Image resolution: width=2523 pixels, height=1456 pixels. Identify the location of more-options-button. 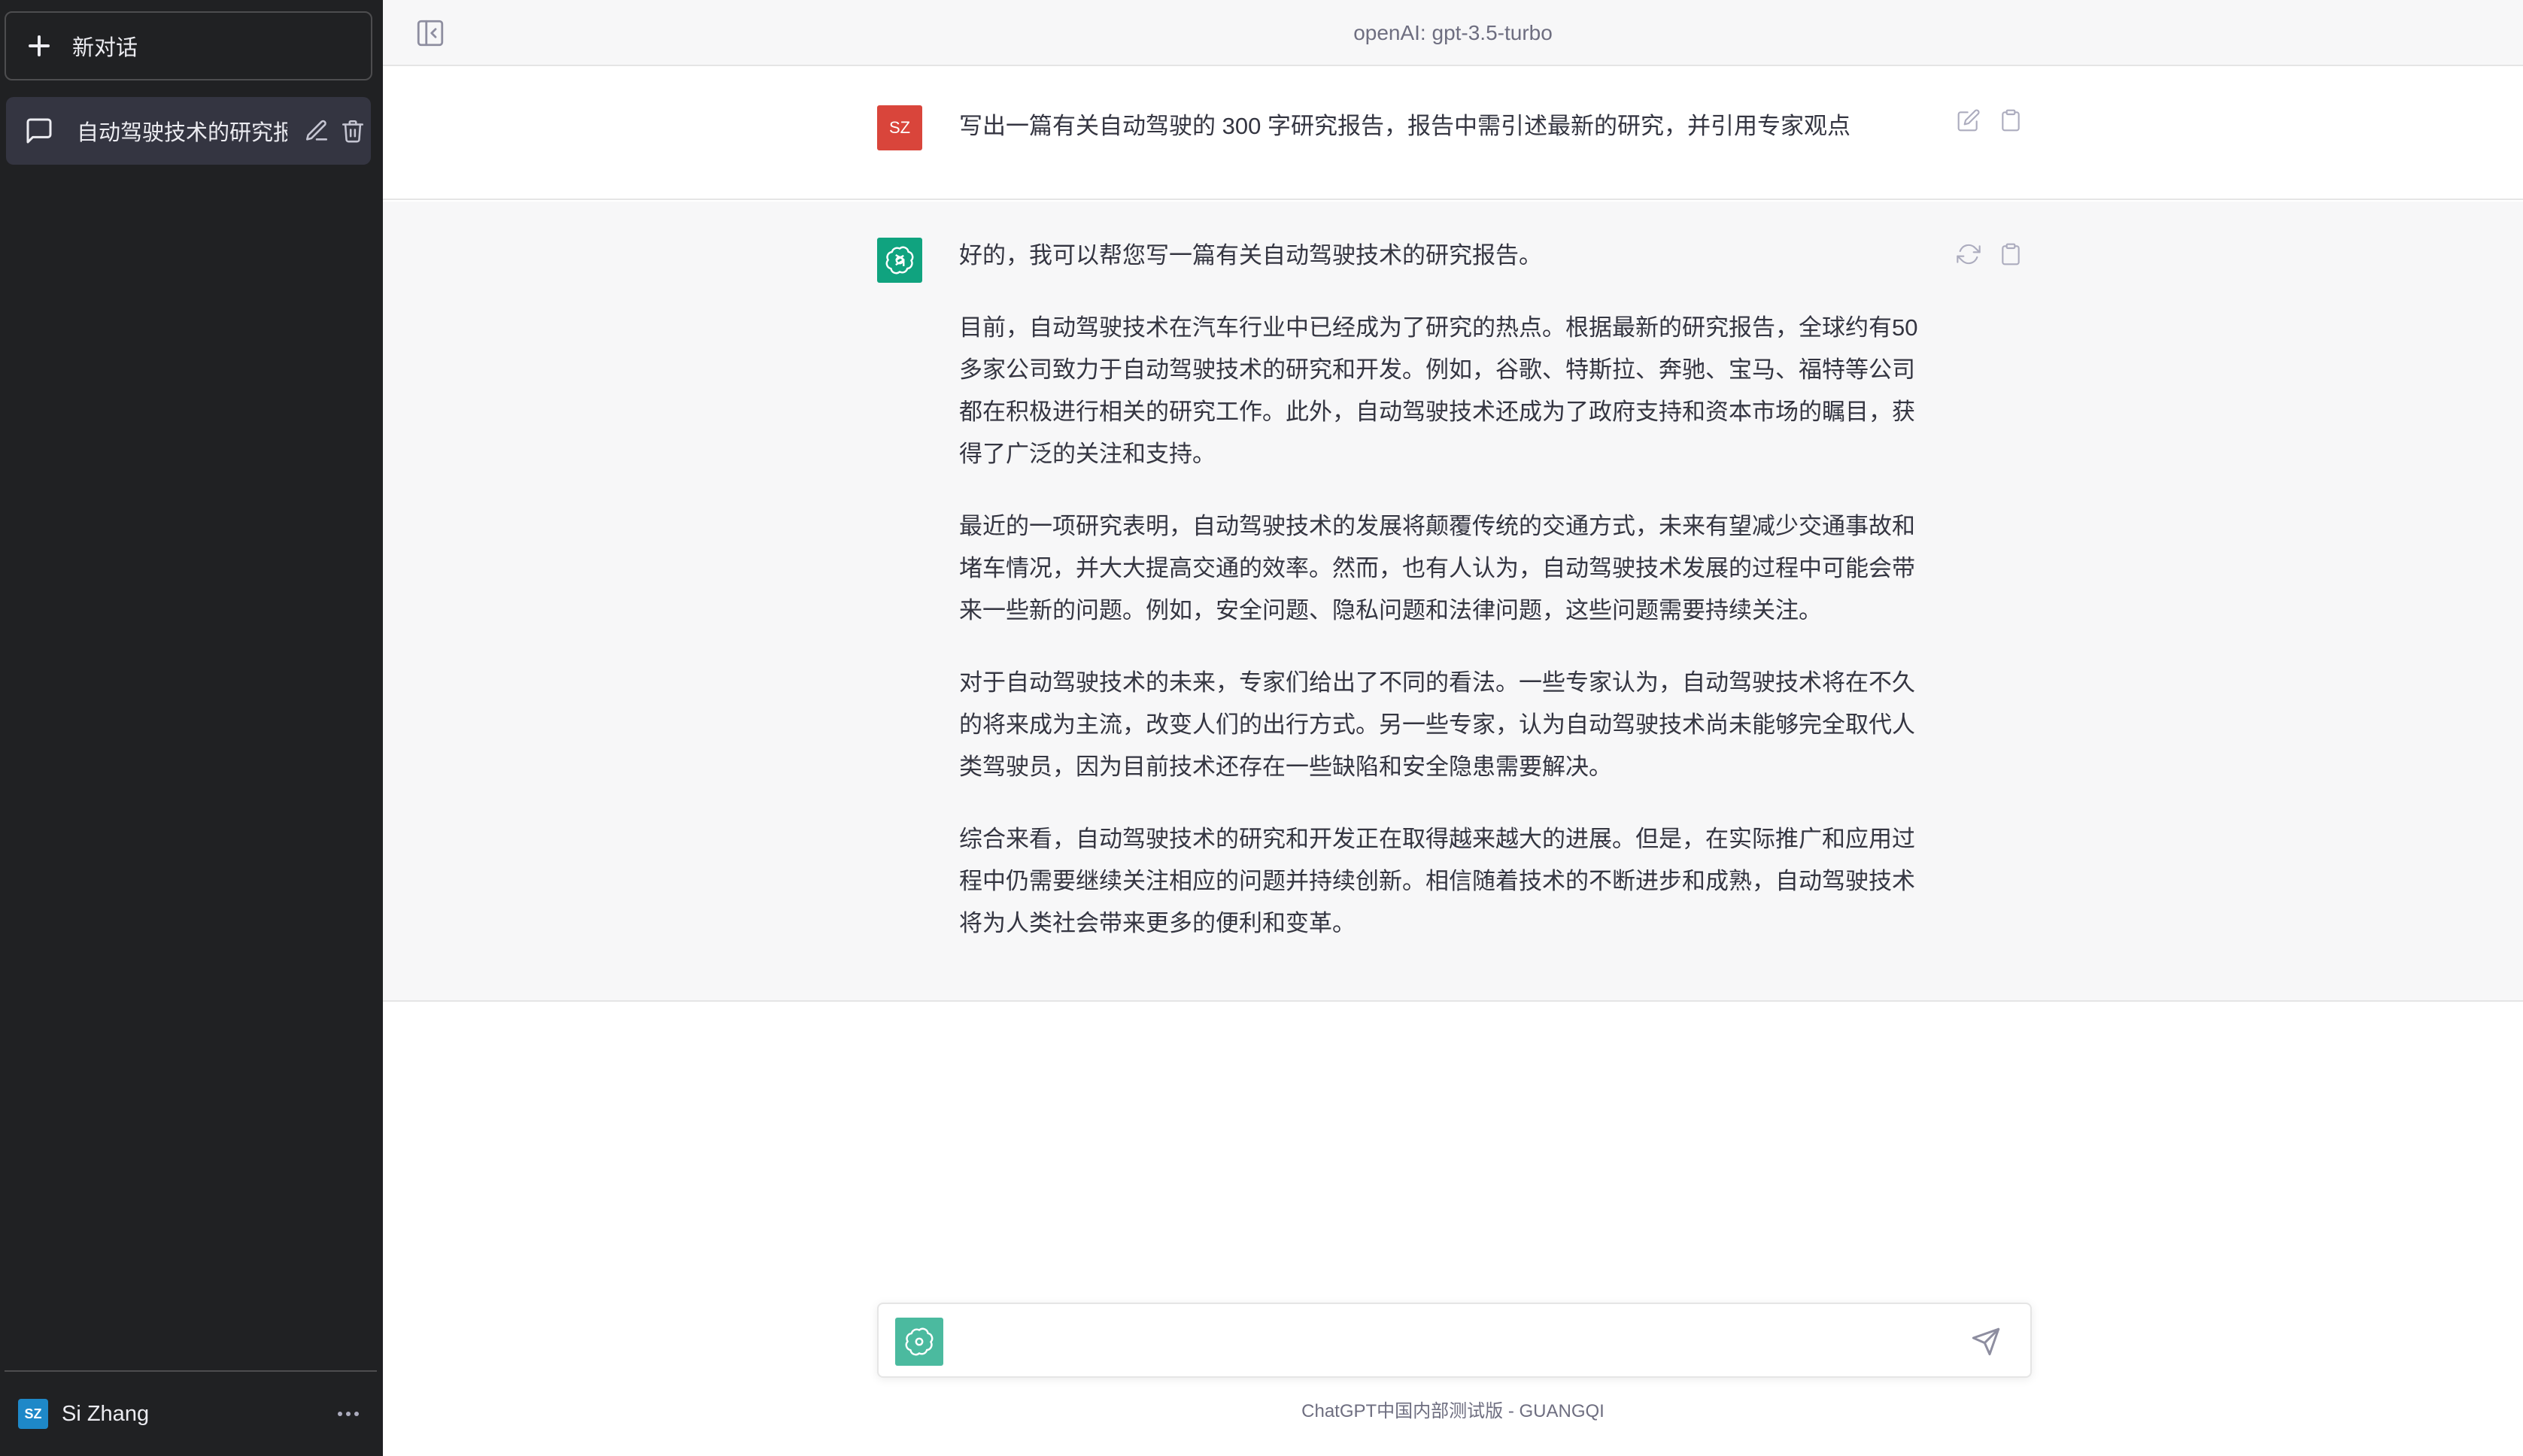
(348, 1414).